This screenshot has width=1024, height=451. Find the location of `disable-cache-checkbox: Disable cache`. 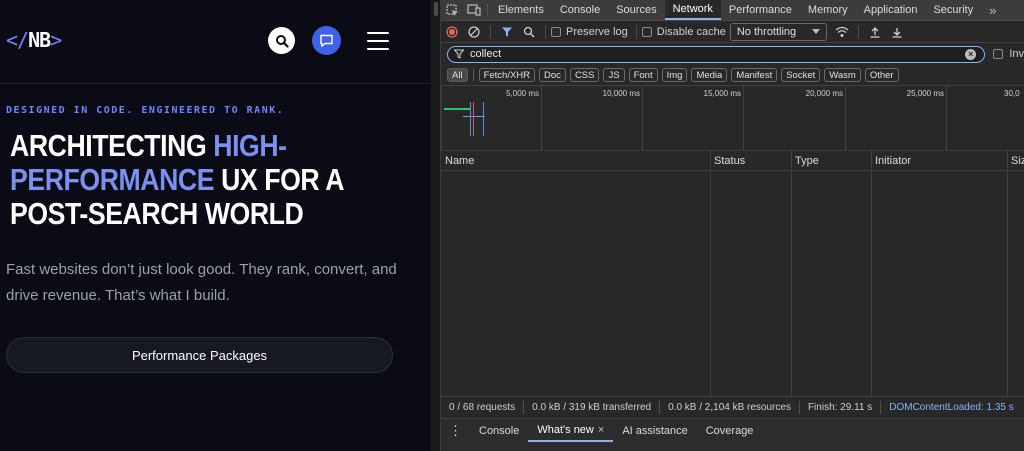

disable-cache-checkbox: Disable cache is located at coordinates (683, 31).